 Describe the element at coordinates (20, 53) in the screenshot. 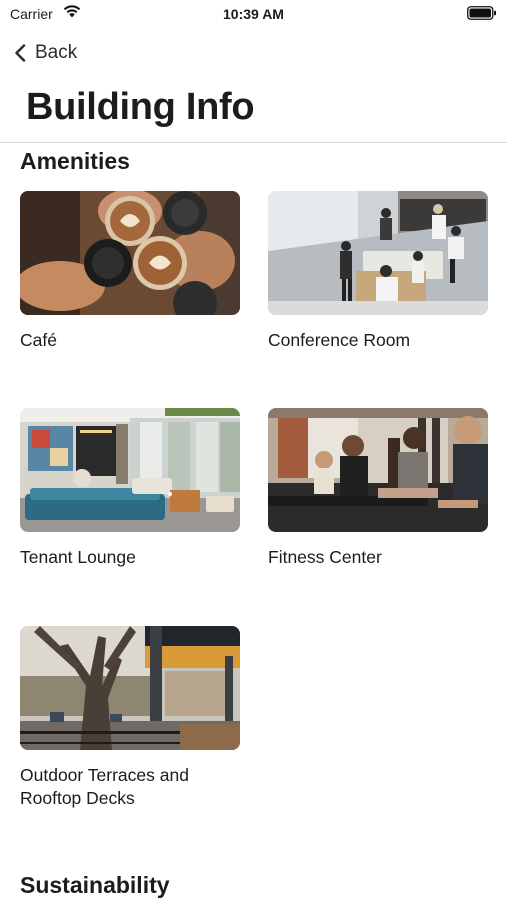

I see `chevron-left-icon` at that location.